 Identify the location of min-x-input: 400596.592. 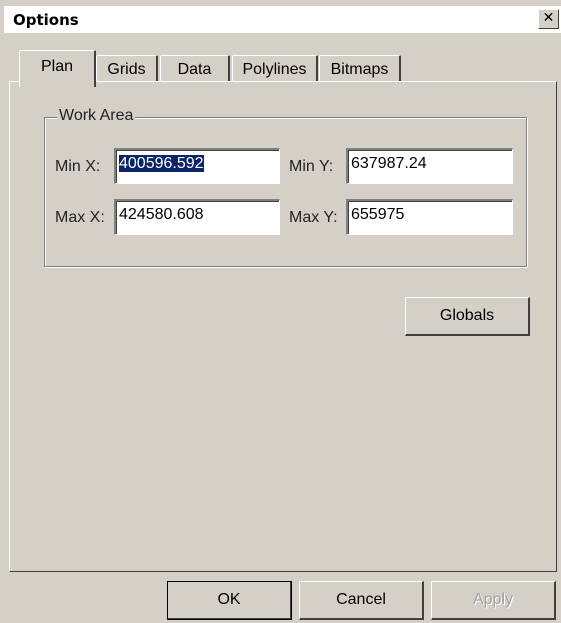
(197, 166).